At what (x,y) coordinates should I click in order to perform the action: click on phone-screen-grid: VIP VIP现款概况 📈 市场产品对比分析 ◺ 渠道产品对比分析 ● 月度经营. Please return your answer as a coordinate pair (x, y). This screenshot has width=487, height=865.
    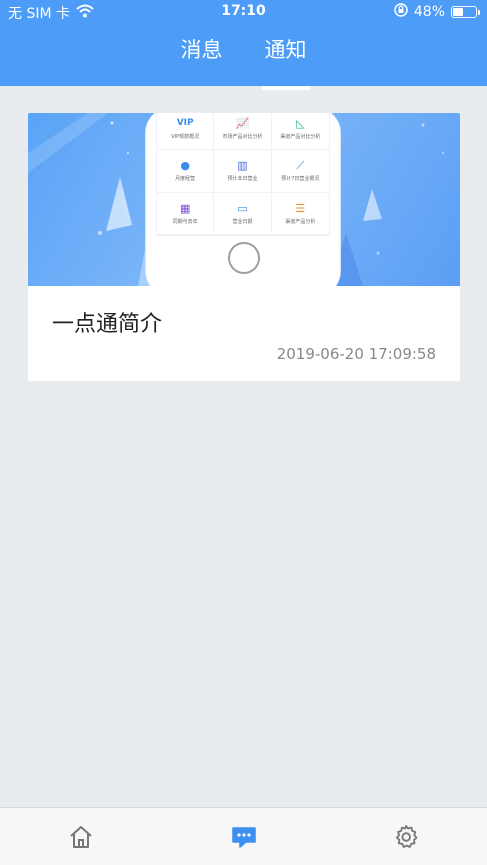
    Looking at the image, I should click on (243, 174).